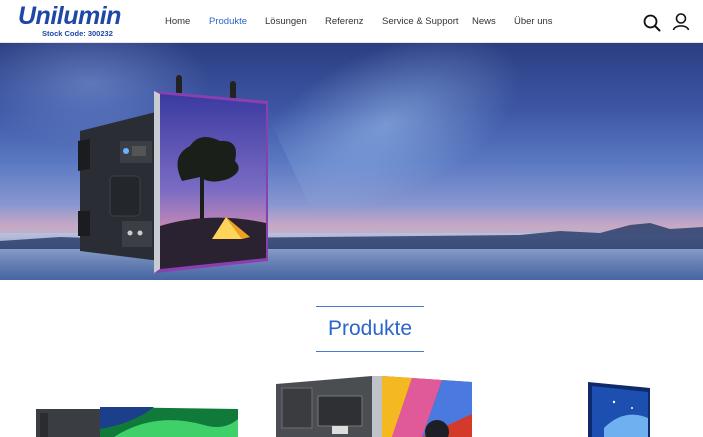  I want to click on unilumin-logo: Unilumin Stock Code: 300232, so click(75, 21).